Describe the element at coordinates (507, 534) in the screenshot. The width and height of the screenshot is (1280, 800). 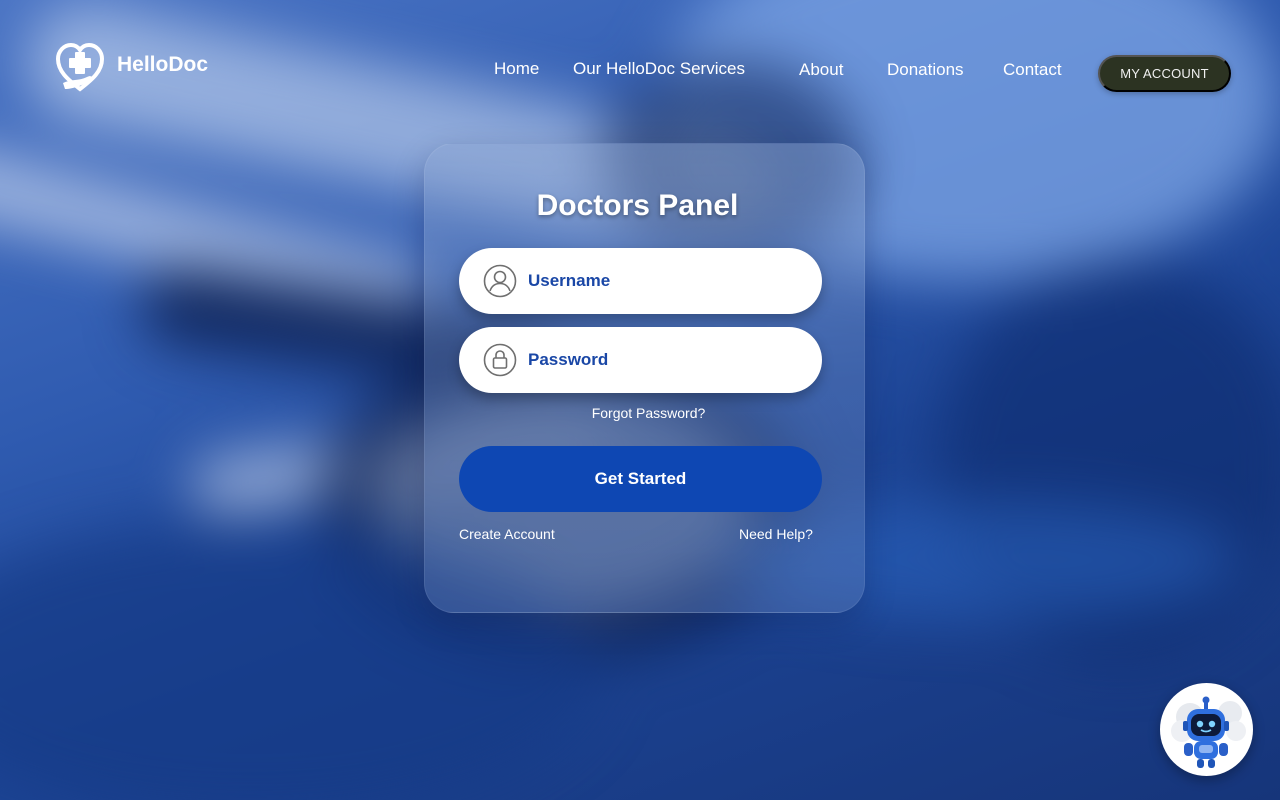
I see `create-account-link: Create Account` at that location.